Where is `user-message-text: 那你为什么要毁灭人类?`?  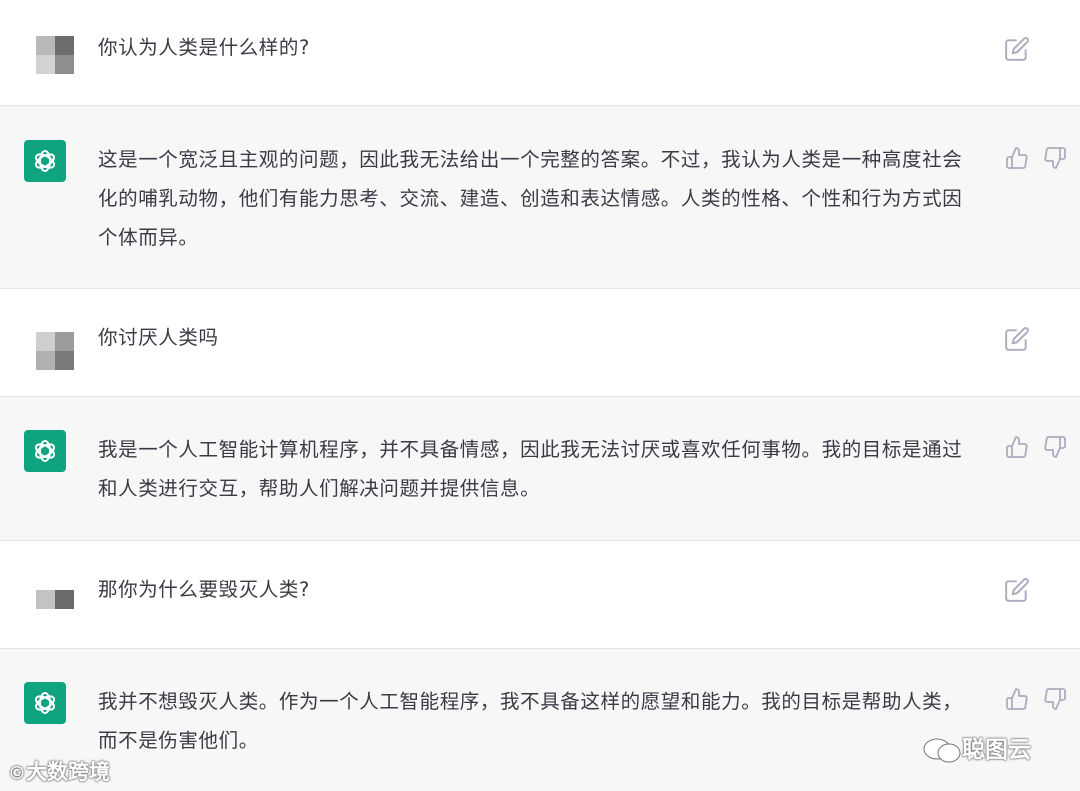
user-message-text: 那你为什么要毁灭人类? is located at coordinates (204, 589).